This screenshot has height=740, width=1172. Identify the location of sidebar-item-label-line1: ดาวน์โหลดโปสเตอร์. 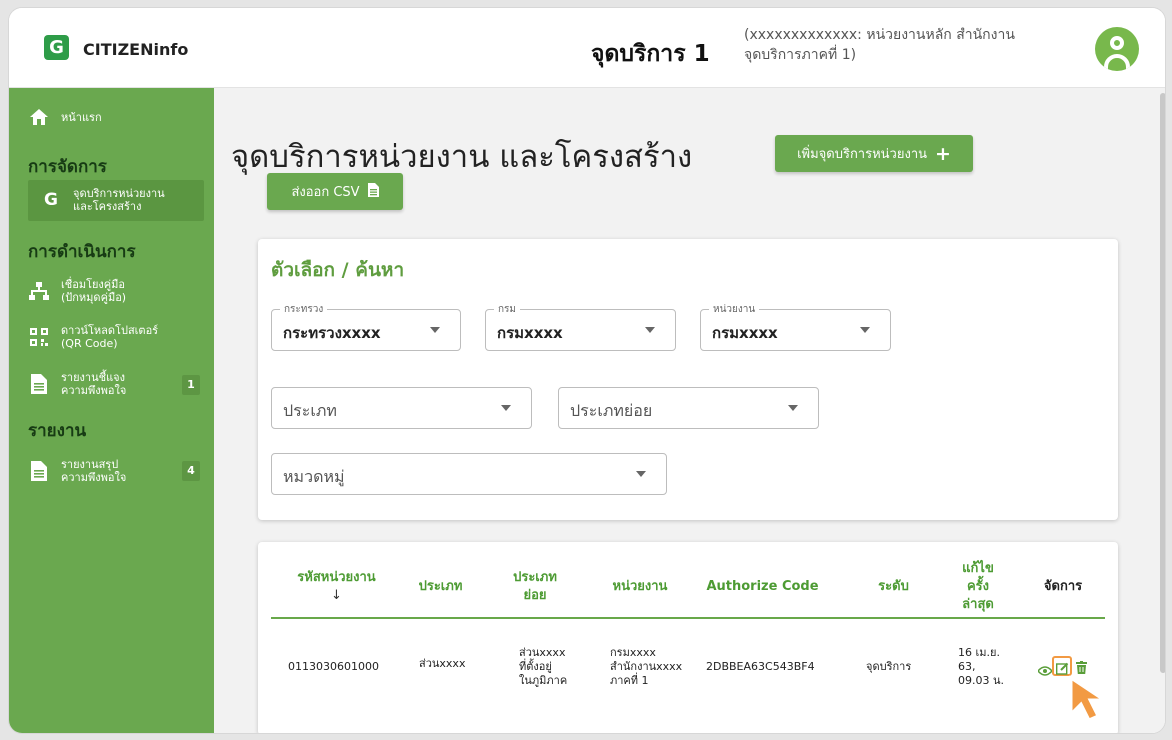
(110, 330).